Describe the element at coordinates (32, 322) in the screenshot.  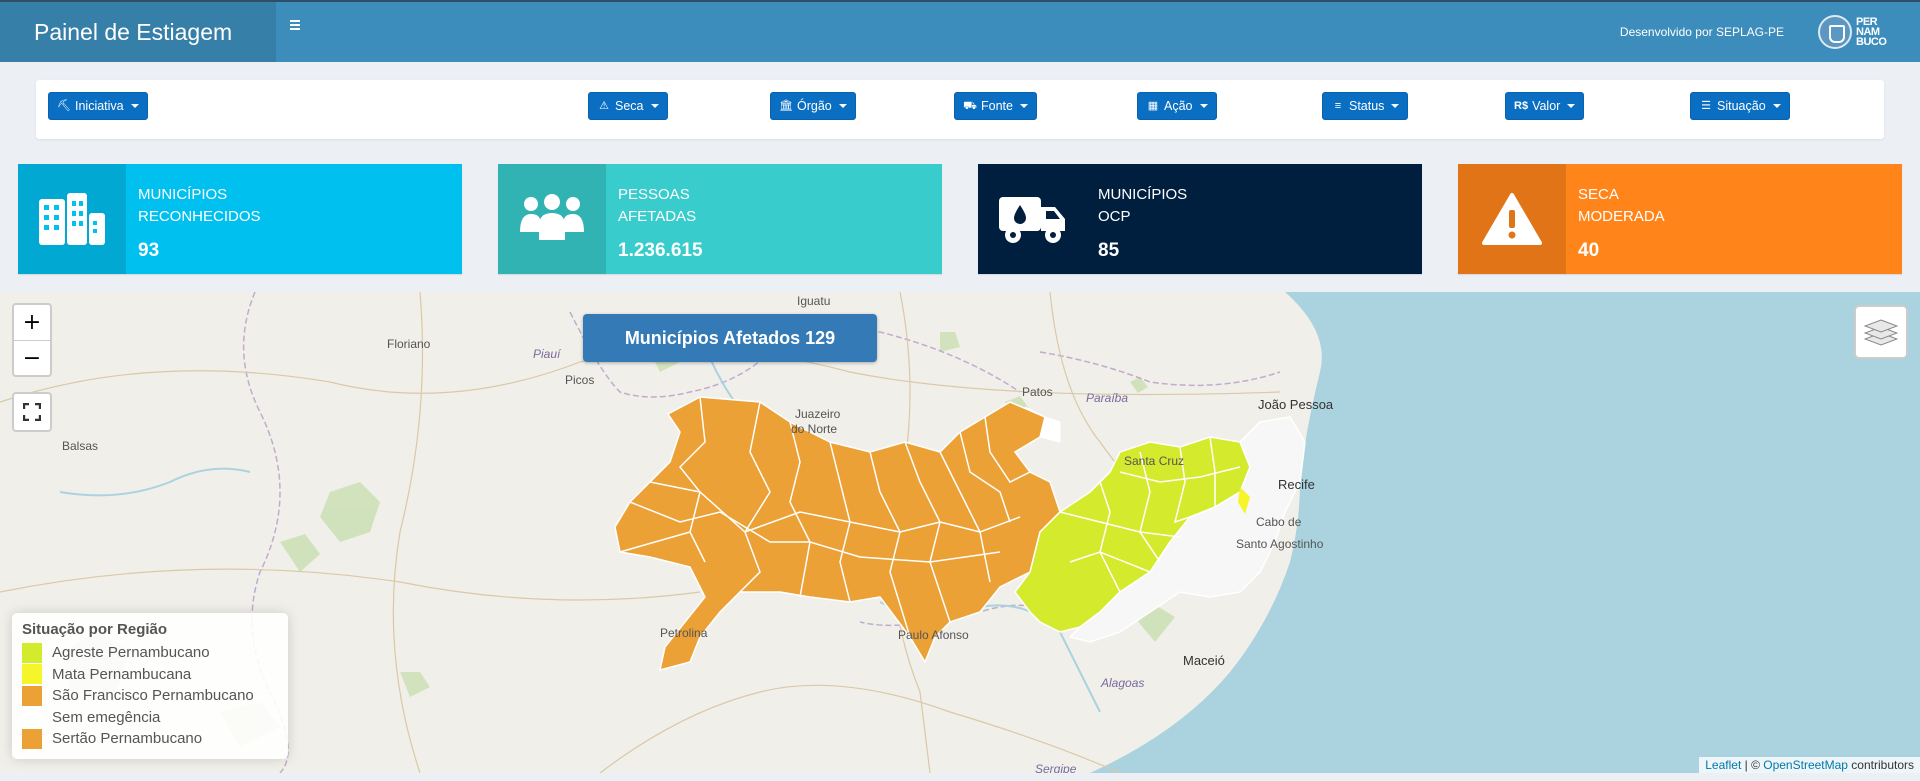
I see `zoom-in-button: +` at that location.